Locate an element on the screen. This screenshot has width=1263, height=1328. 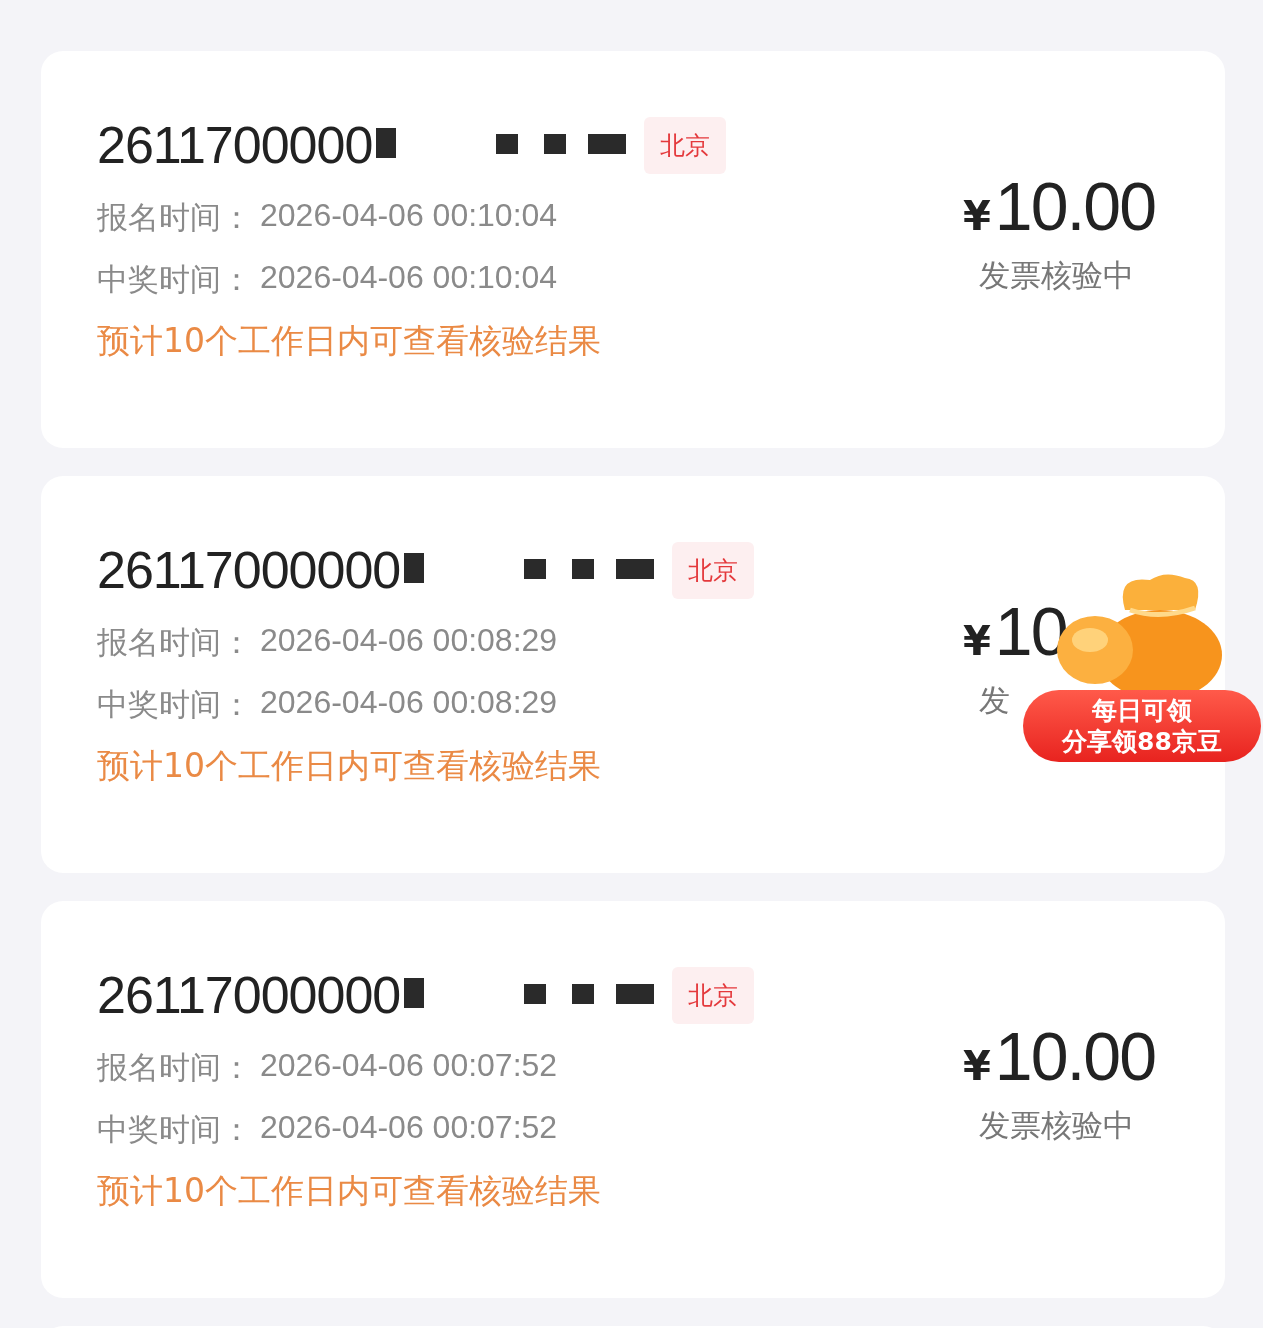
promo-badge: 每日可领 分享领88京豆 is located at coordinates (1142, 726).